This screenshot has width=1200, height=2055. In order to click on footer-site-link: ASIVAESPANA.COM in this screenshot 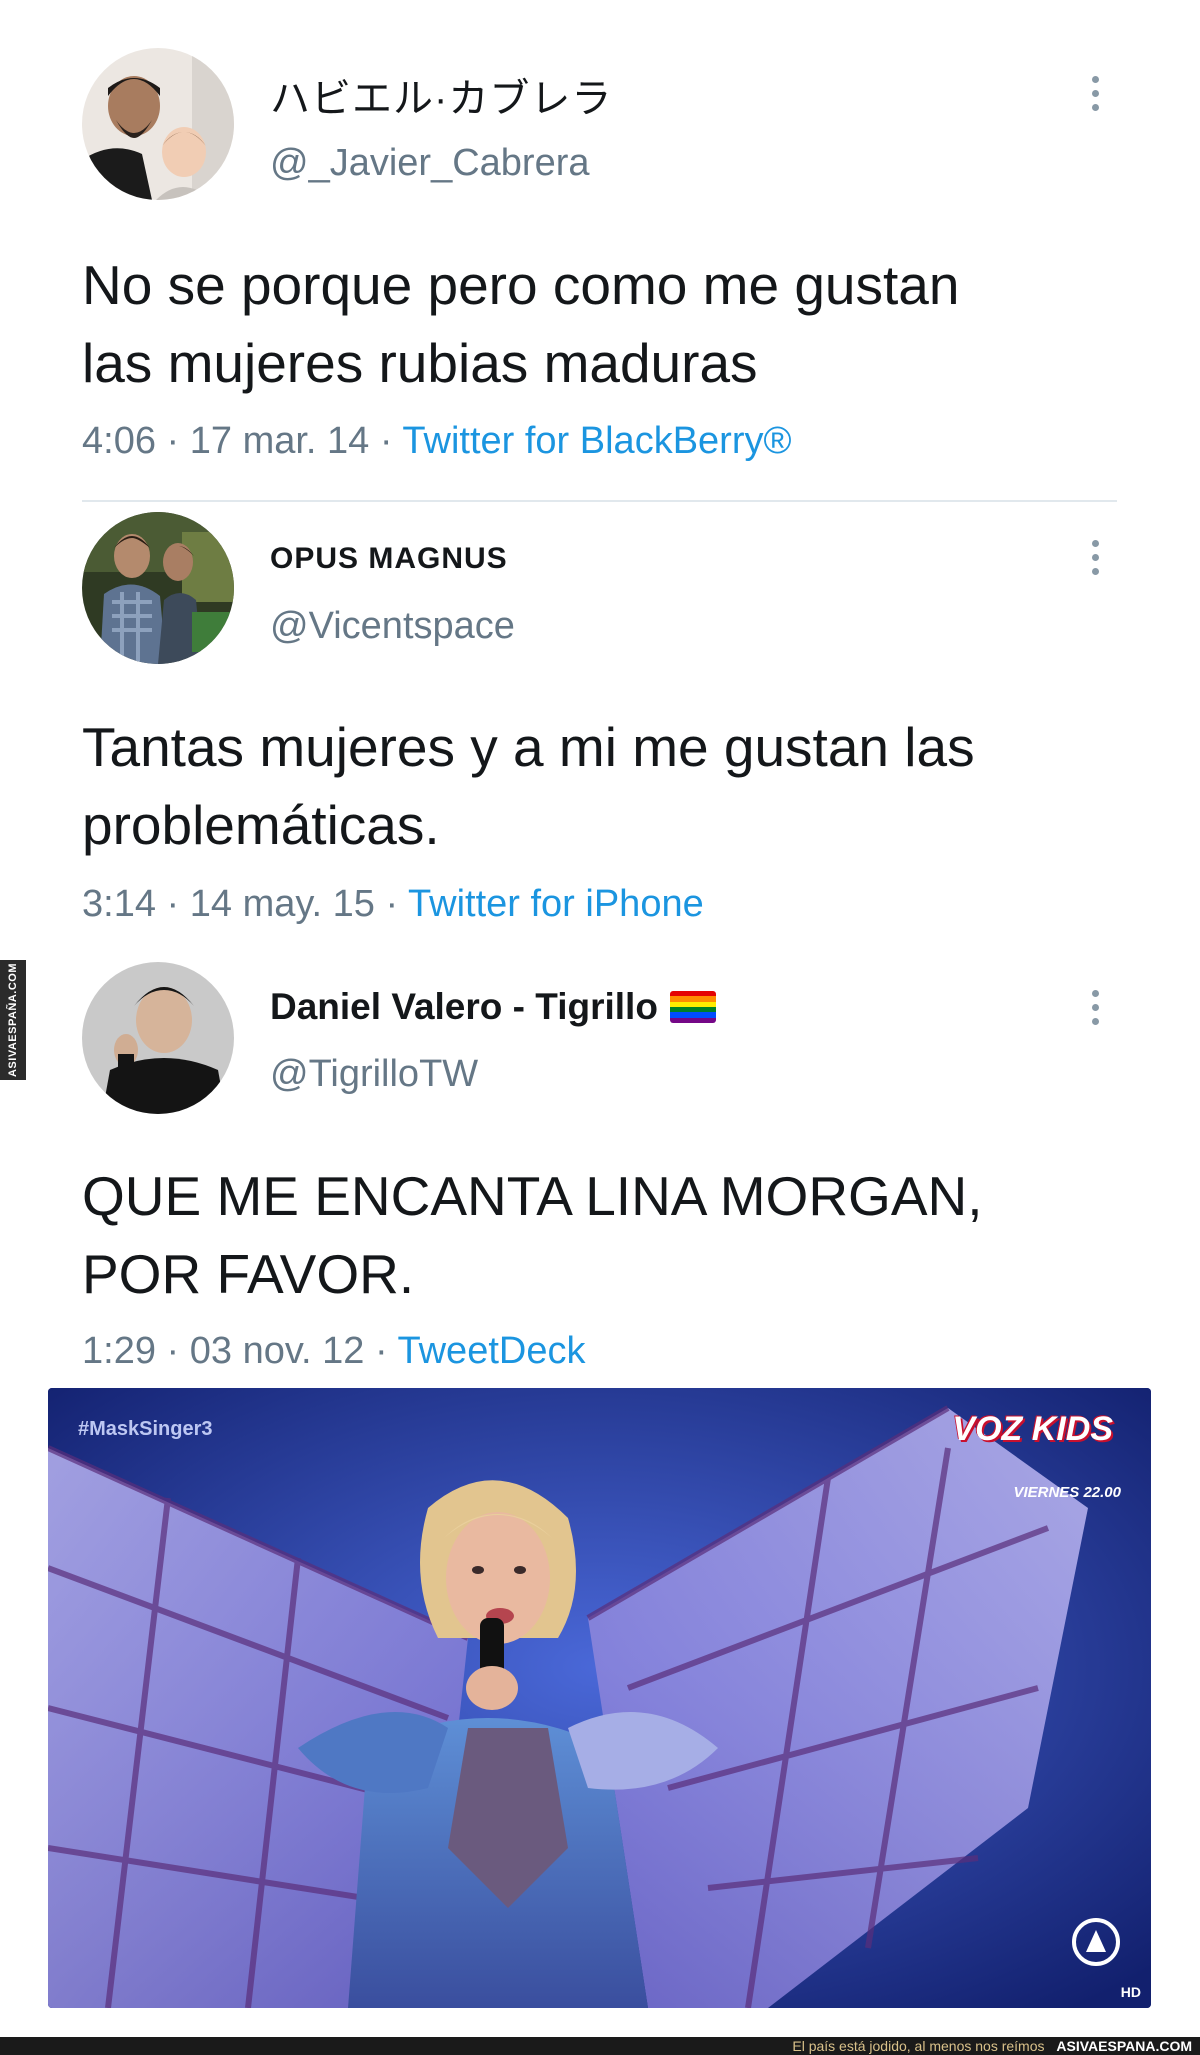, I will do `click(1124, 2046)`.